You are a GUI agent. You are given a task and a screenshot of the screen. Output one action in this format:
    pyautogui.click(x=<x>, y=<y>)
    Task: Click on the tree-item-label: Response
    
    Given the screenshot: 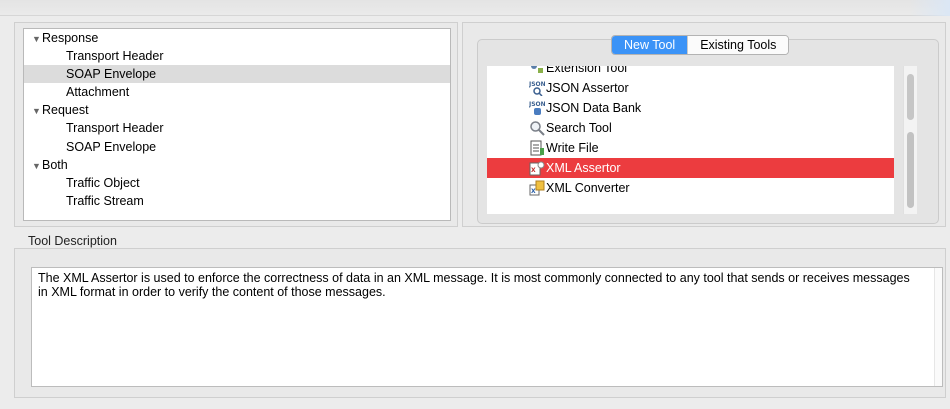 What is the action you would take?
    pyautogui.click(x=70, y=38)
    